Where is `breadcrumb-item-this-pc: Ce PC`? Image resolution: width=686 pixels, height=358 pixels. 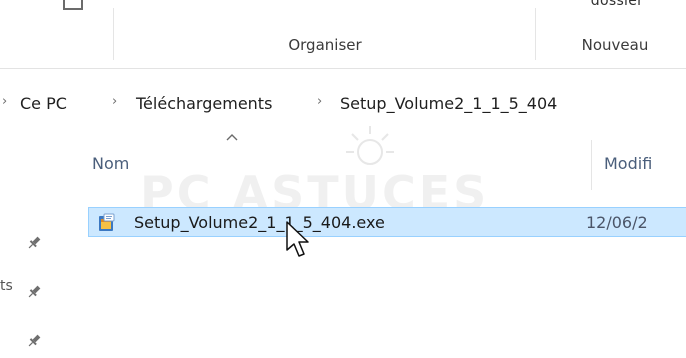 breadcrumb-item-this-pc: Ce PC is located at coordinates (43, 103).